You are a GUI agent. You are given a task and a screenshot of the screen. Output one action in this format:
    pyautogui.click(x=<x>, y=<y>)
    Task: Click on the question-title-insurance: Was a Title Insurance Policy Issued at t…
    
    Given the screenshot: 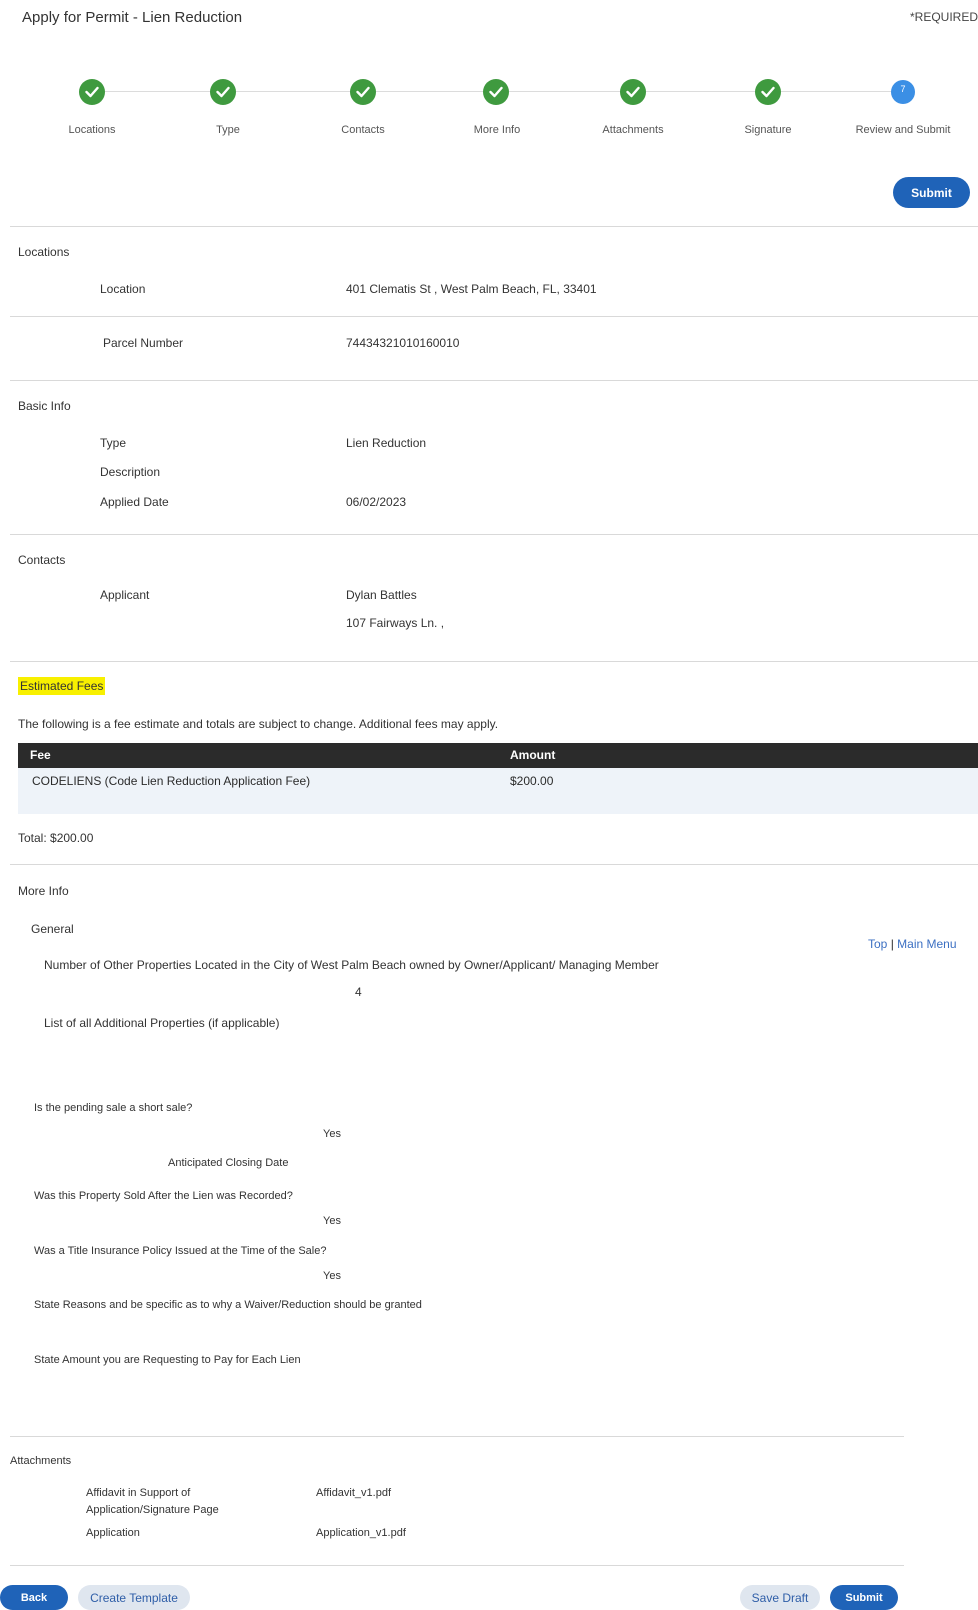 What is the action you would take?
    pyautogui.click(x=180, y=1251)
    